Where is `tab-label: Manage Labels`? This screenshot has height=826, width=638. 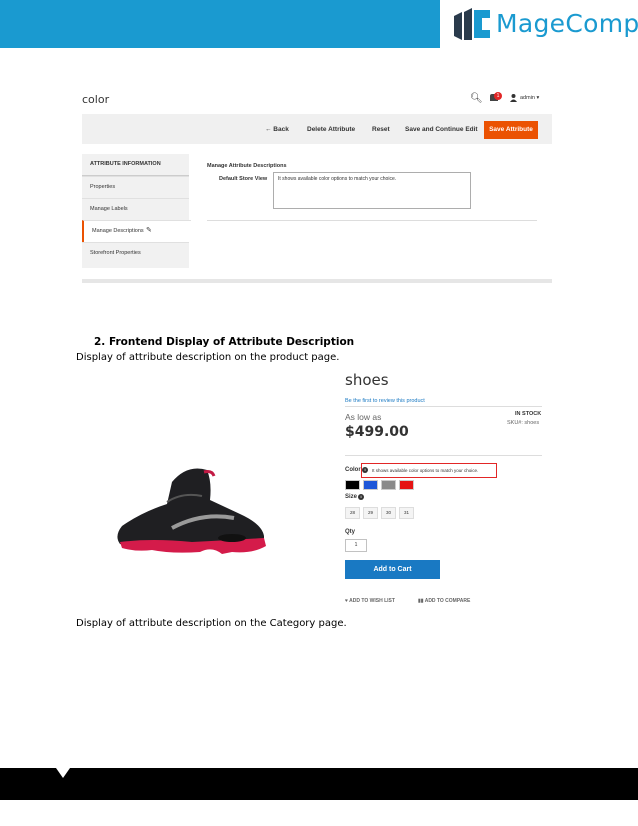 tab-label: Manage Labels is located at coordinates (109, 209).